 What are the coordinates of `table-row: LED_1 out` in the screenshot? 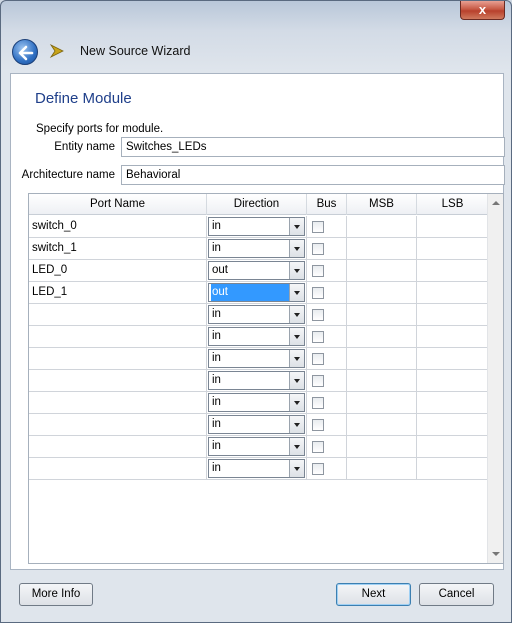 It's located at (259, 293).